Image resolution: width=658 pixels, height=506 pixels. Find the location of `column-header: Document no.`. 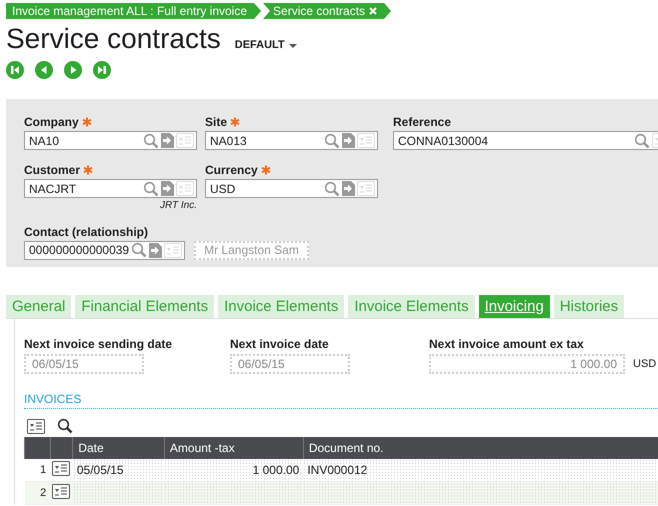

column-header: Document no. is located at coordinates (480, 448).